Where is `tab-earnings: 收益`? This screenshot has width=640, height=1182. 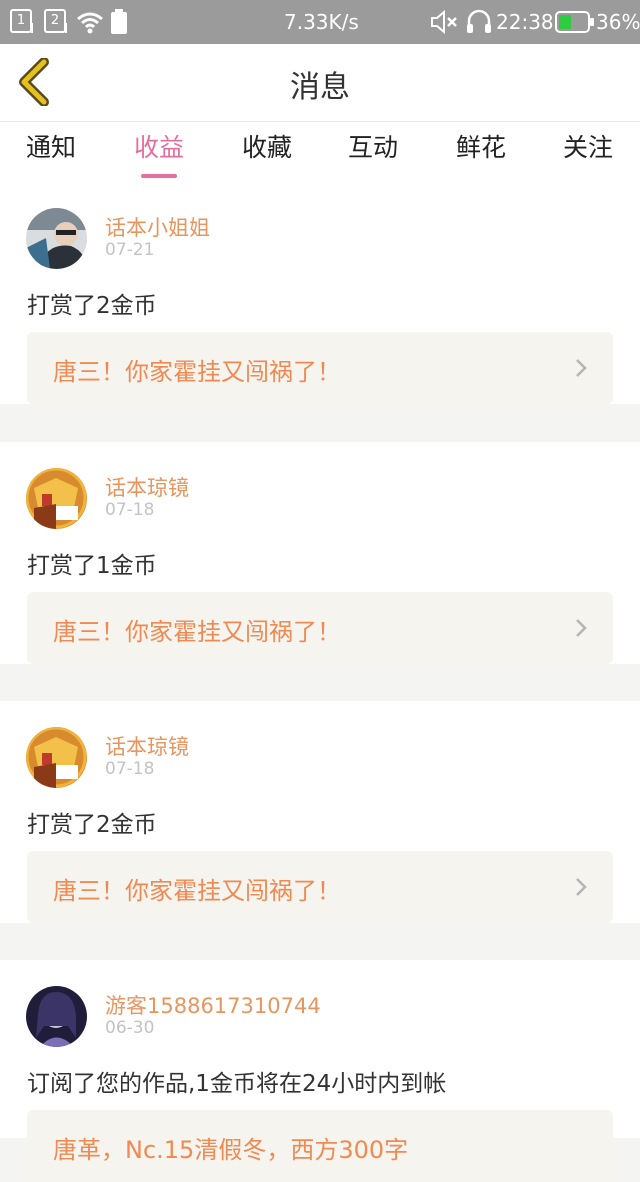
tab-earnings: 收益 is located at coordinates (159, 153).